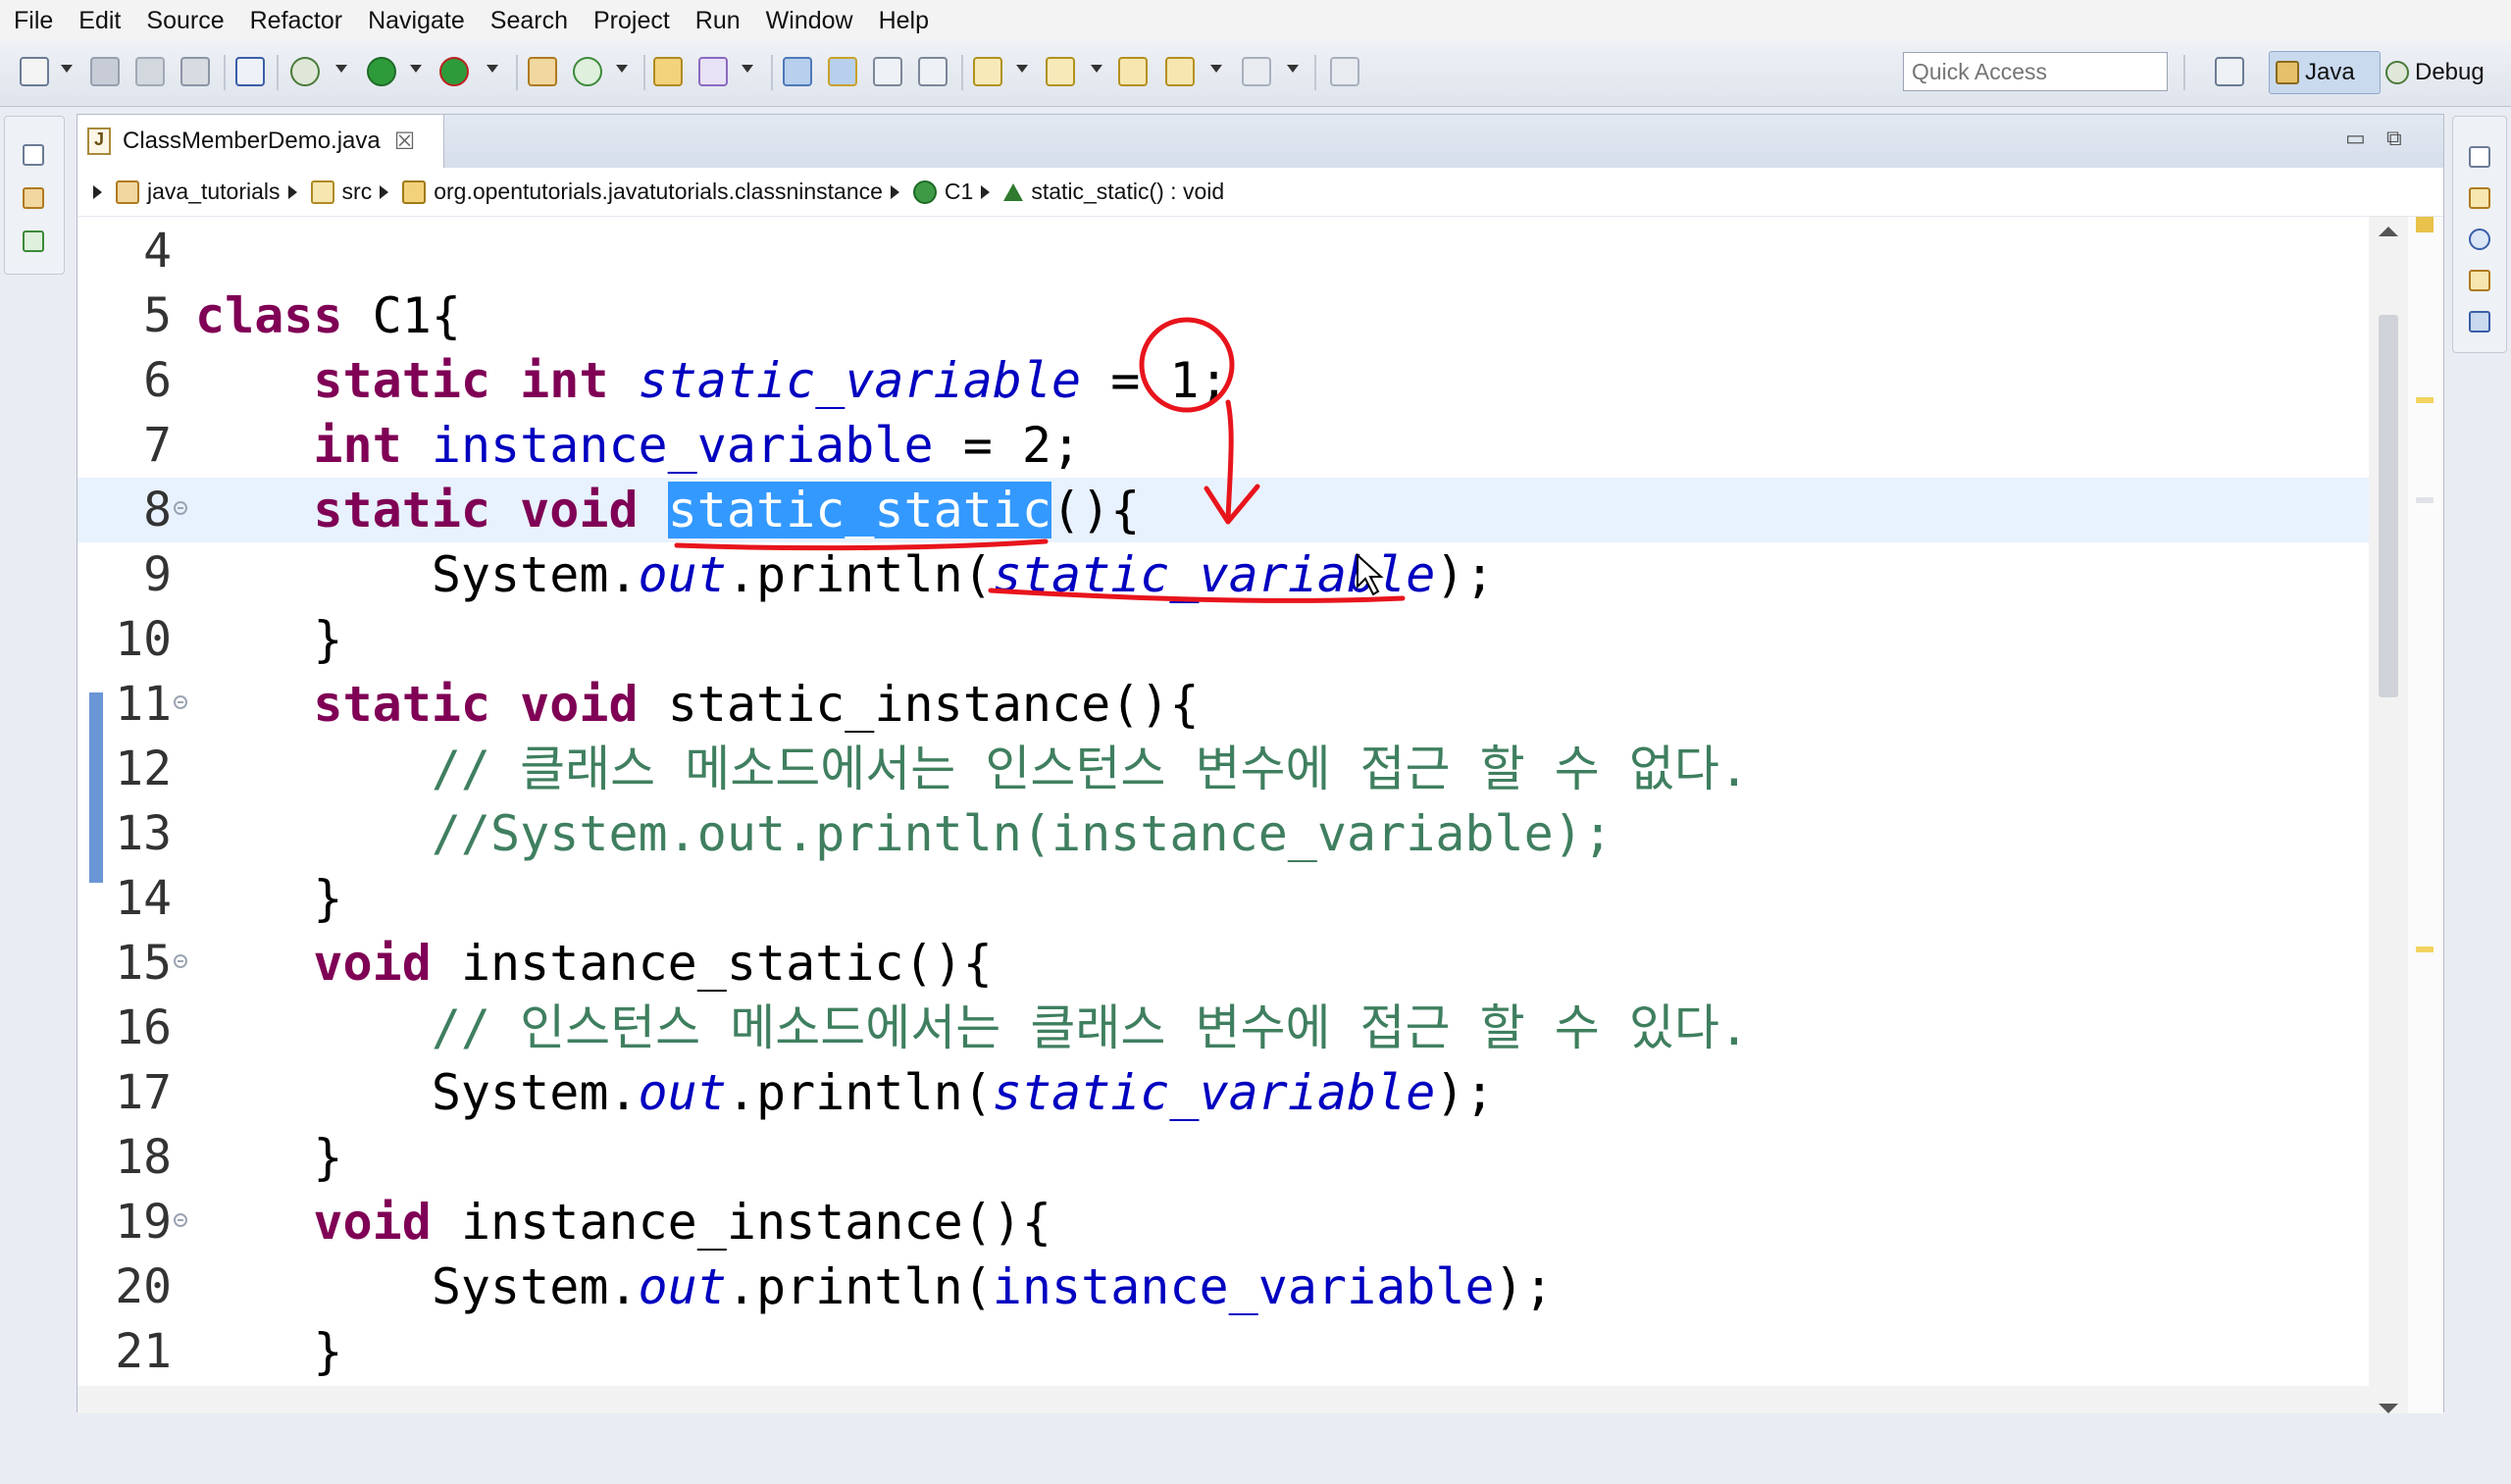 This screenshot has height=1484, width=2511. Describe the element at coordinates (1022, 69) in the screenshot. I see `next-annotation-dropdown-arrow-icon` at that location.